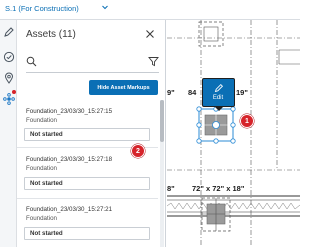  What do you see at coordinates (51, 34) in the screenshot?
I see `panel-title: Assets (11)` at bounding box center [51, 34].